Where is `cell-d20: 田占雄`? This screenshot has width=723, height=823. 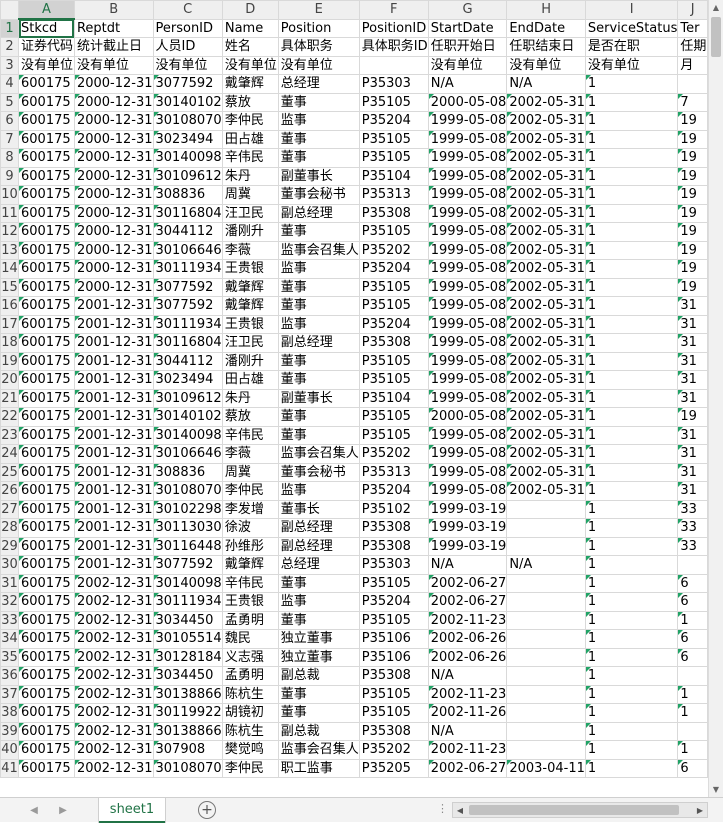 cell-d20: 田占雄 is located at coordinates (250, 380).